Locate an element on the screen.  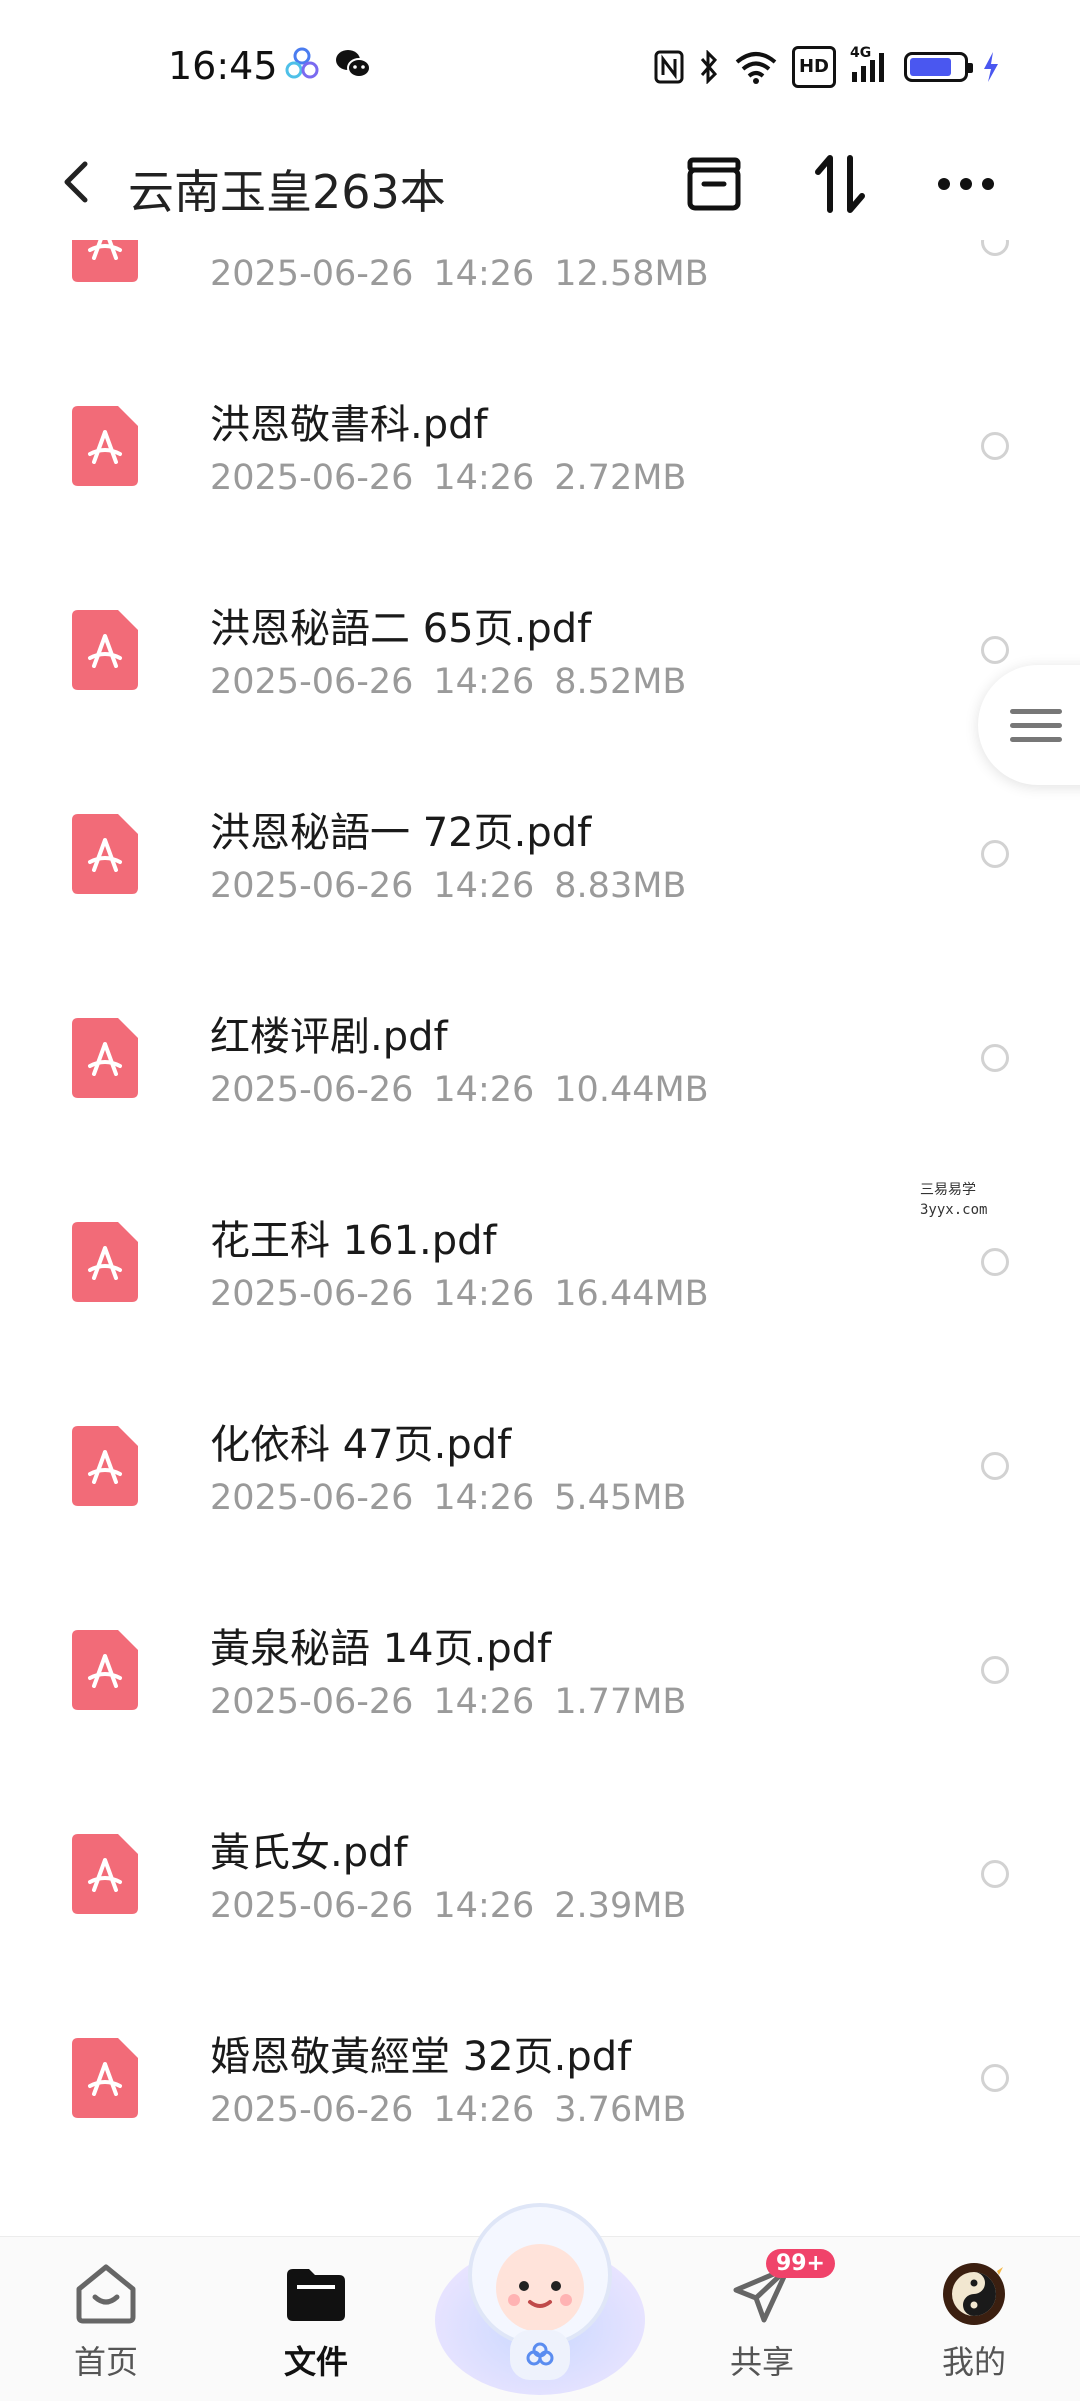
cloud-app-icon is located at coordinates (302, 64).